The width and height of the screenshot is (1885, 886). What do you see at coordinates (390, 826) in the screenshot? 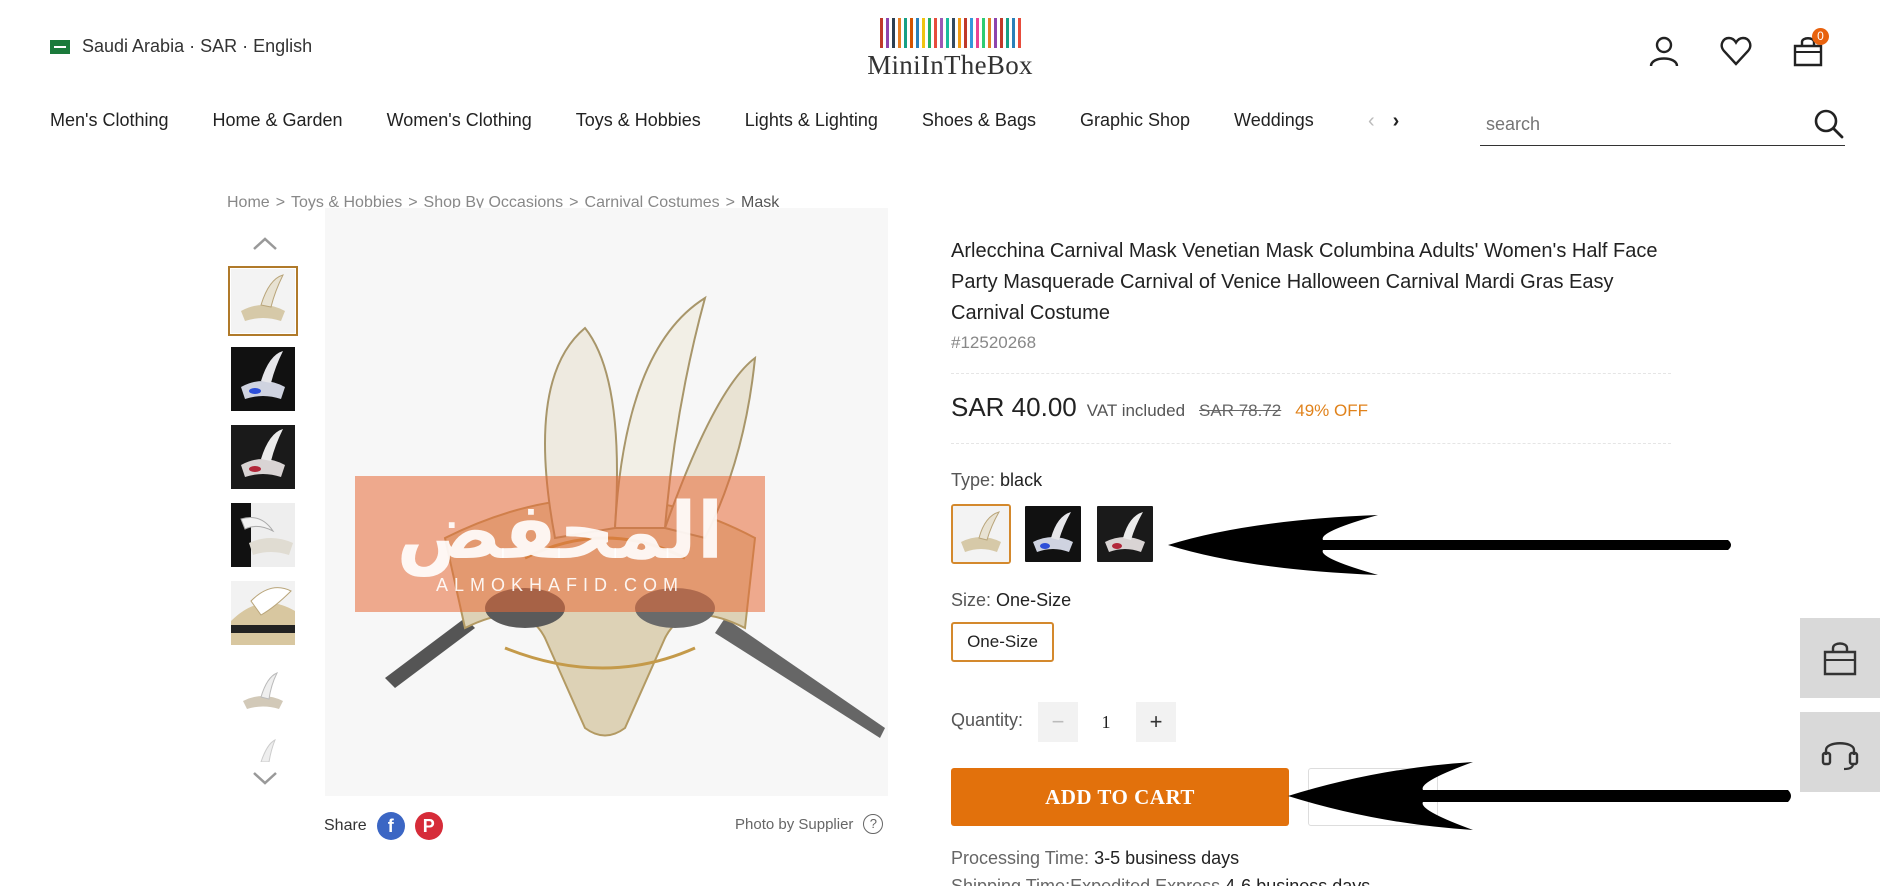
I see `facebook-icon: f` at bounding box center [390, 826].